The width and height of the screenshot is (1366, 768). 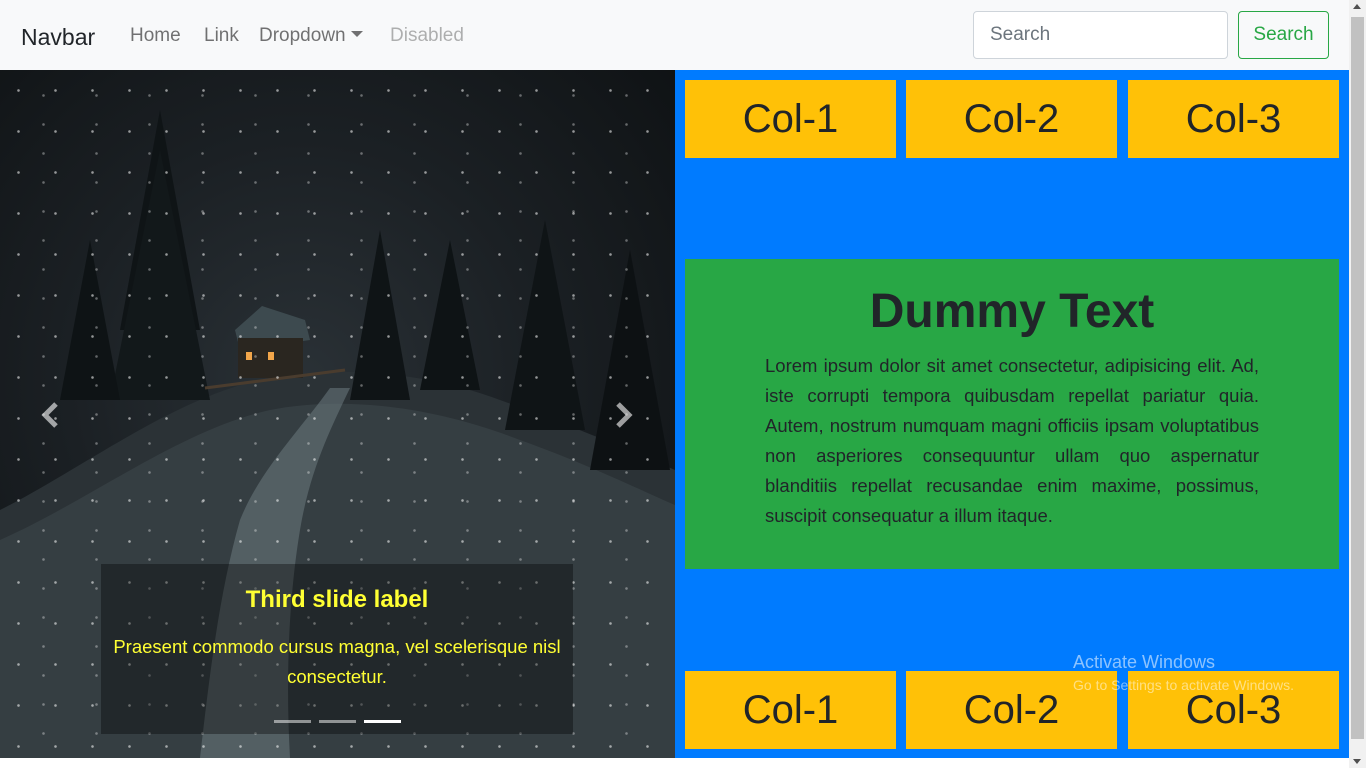 I want to click on caret-down-icon, so click(x=356, y=34).